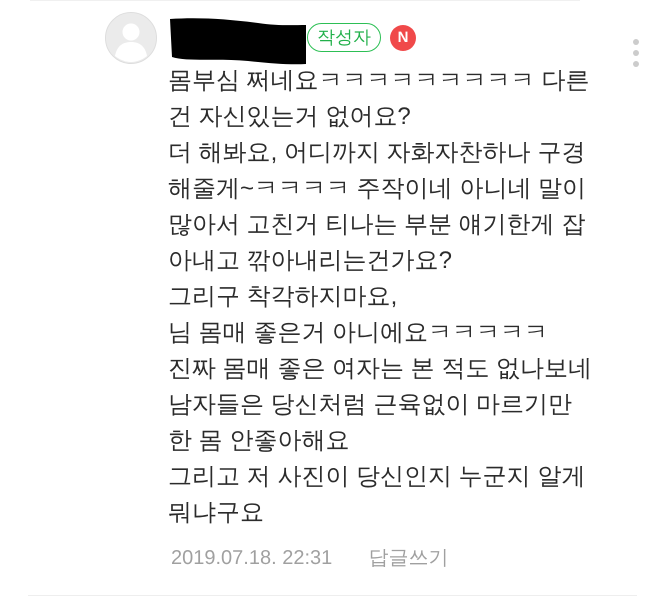 The width and height of the screenshot is (648, 610). I want to click on reply-link: 답글쓰기, so click(408, 558).